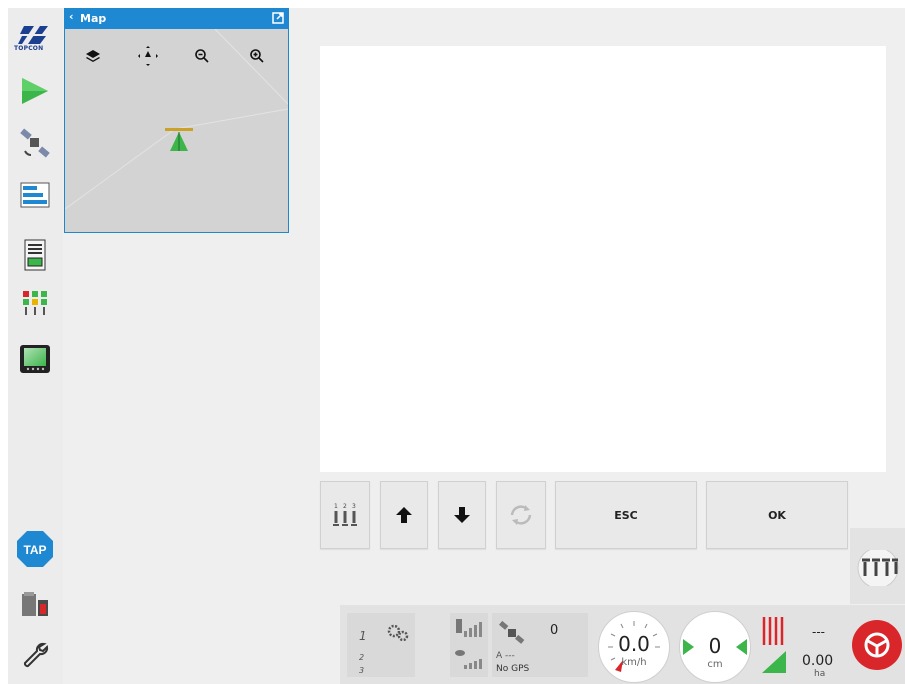  I want to click on sections-icon: 1 2 3, so click(345, 514).